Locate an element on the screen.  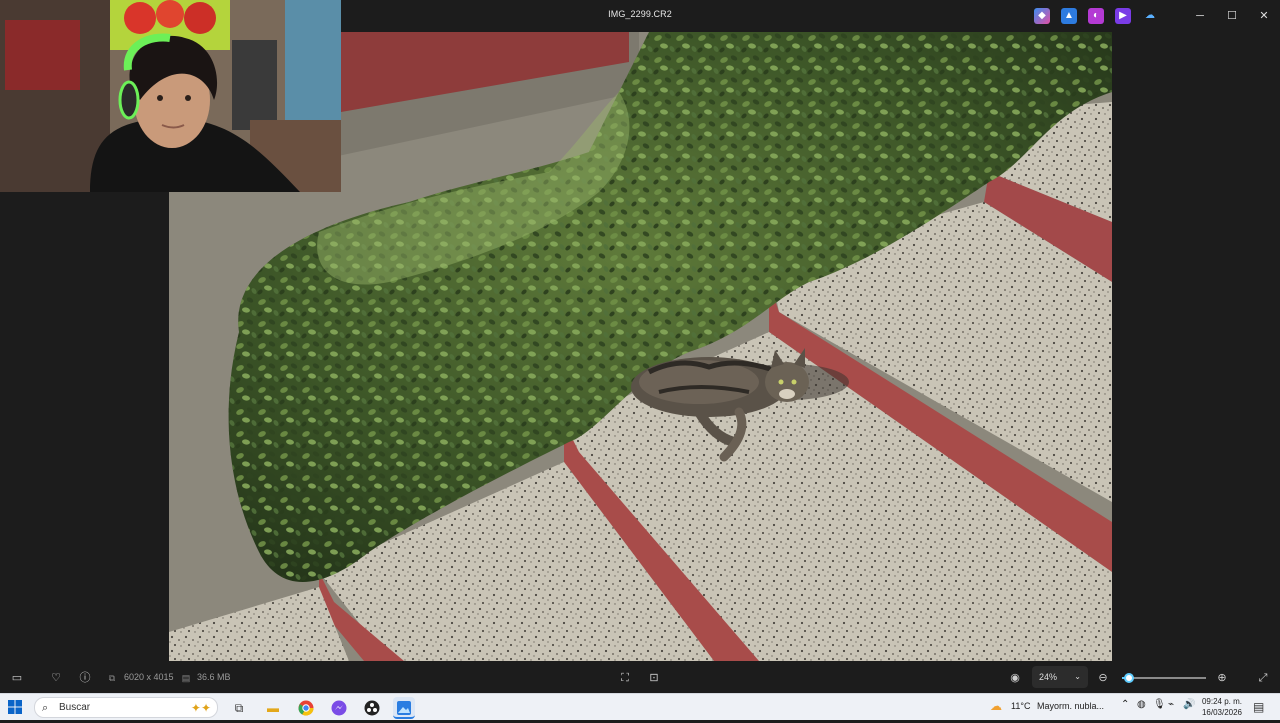
volume-icon: 🔊 is located at coordinates (1189, 704).